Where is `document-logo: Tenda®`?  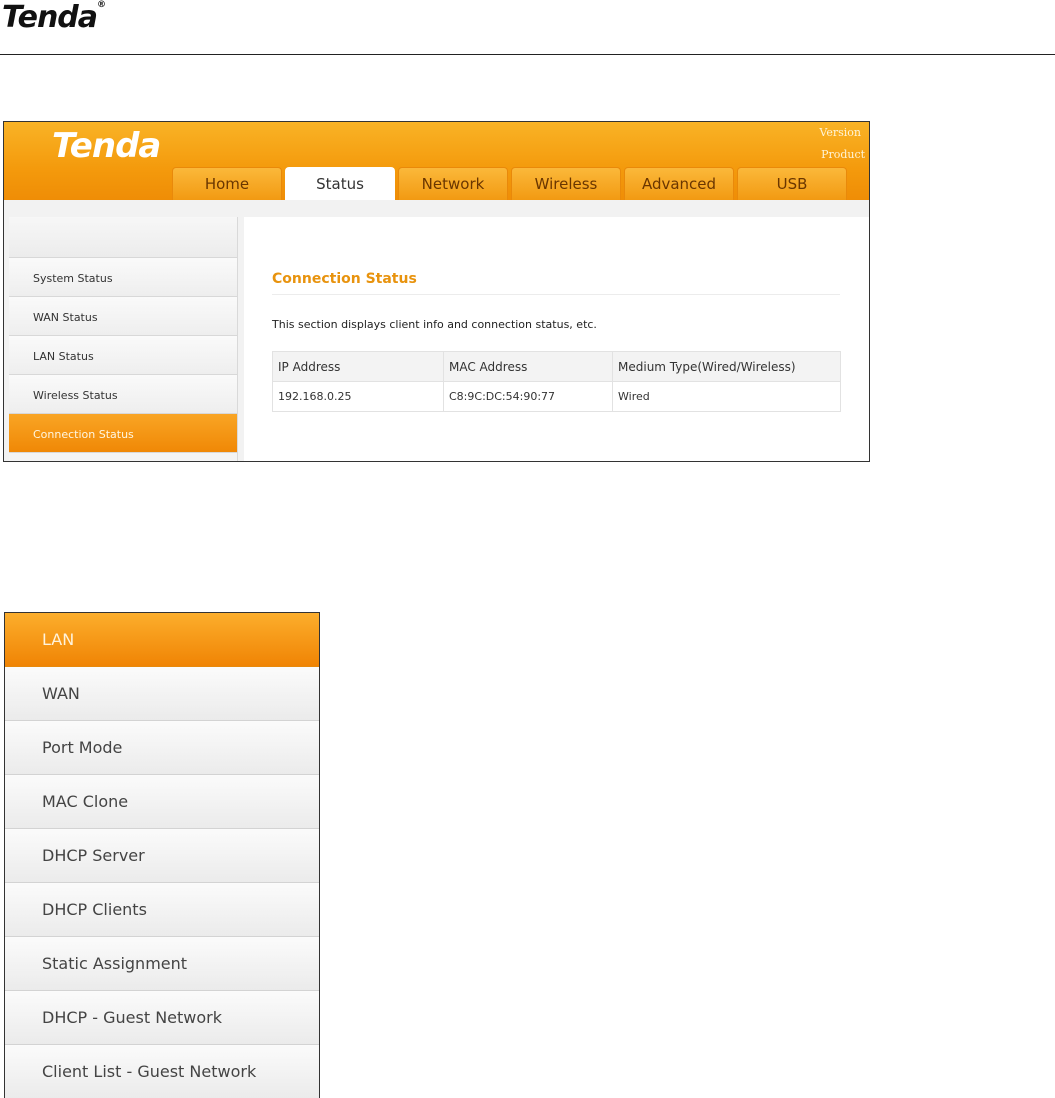 document-logo: Tenda® is located at coordinates (54, 17).